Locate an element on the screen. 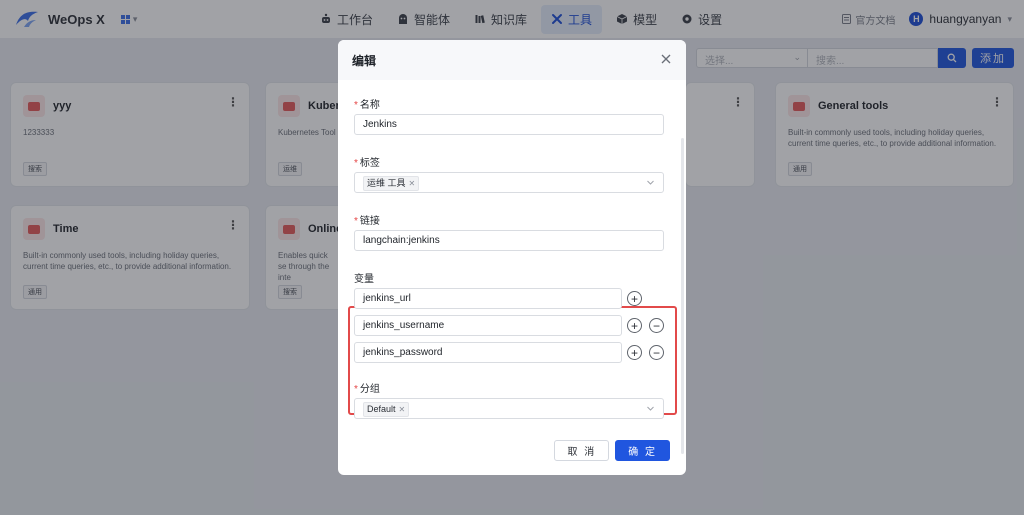  chip-label: Default is located at coordinates (381, 409).